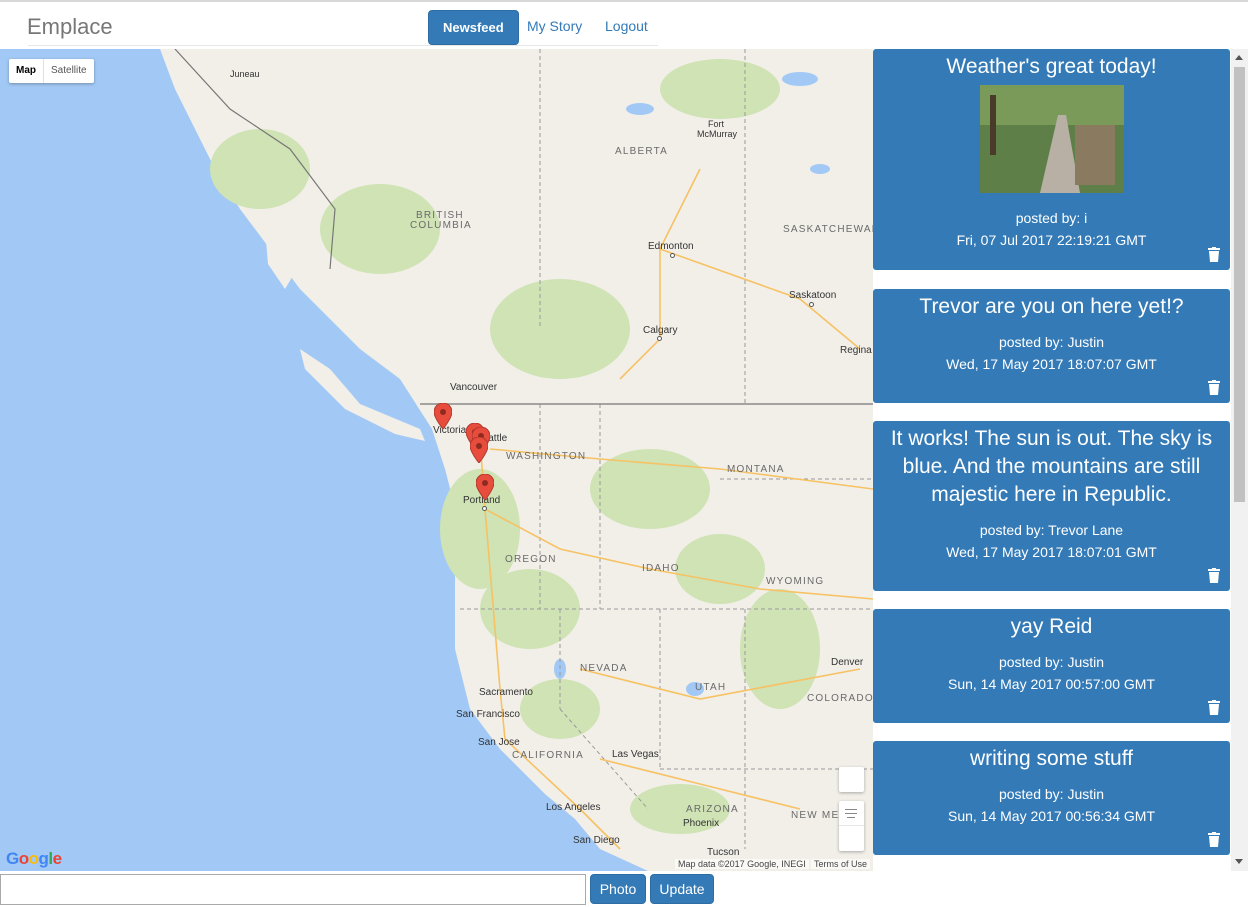 The height and width of the screenshot is (907, 1248). Describe the element at coordinates (1051, 684) in the screenshot. I see `post-date: Sun, 14 May 2017 00:57:00 GMT` at that location.